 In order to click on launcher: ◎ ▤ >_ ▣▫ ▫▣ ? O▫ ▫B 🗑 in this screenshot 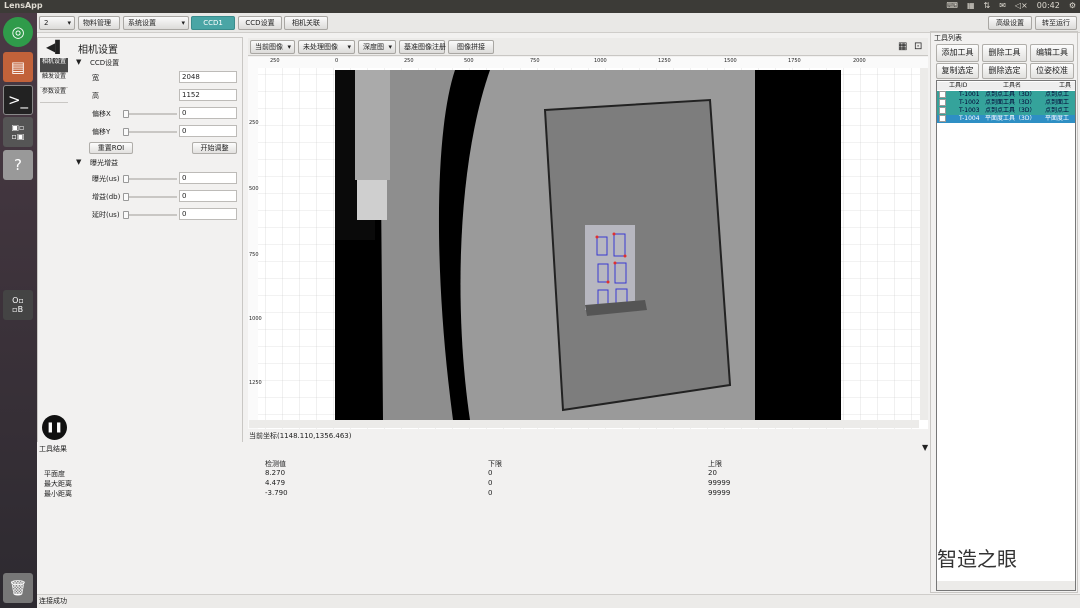, I will do `click(18, 310)`.